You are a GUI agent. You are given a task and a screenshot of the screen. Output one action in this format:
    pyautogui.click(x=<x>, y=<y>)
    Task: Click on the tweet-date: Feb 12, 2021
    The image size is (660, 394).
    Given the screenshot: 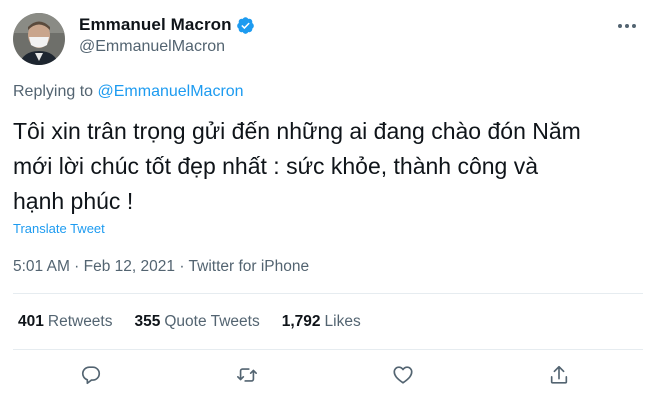 What is the action you would take?
    pyautogui.click(x=129, y=266)
    